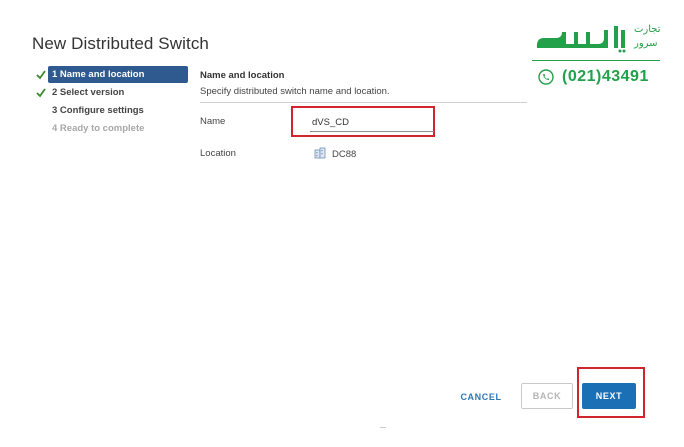  Describe the element at coordinates (646, 43) in the screenshot. I see `tagline-bottom: سرور` at that location.